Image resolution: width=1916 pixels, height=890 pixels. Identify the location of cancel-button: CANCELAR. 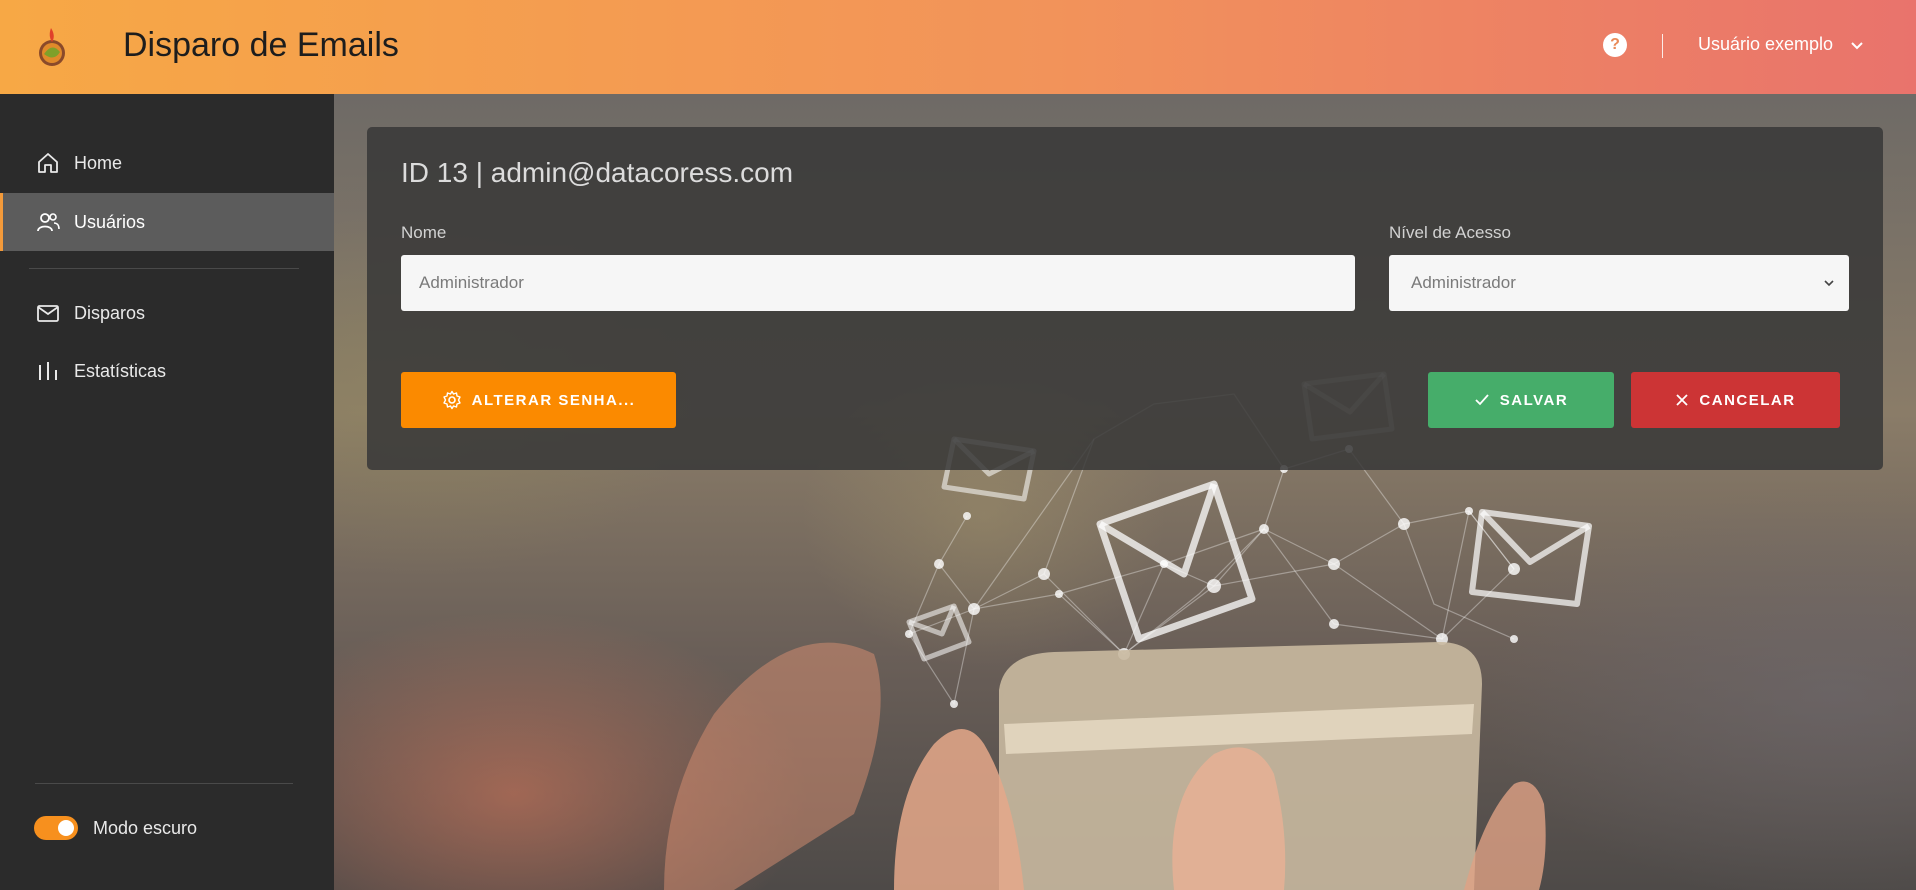
(1735, 400).